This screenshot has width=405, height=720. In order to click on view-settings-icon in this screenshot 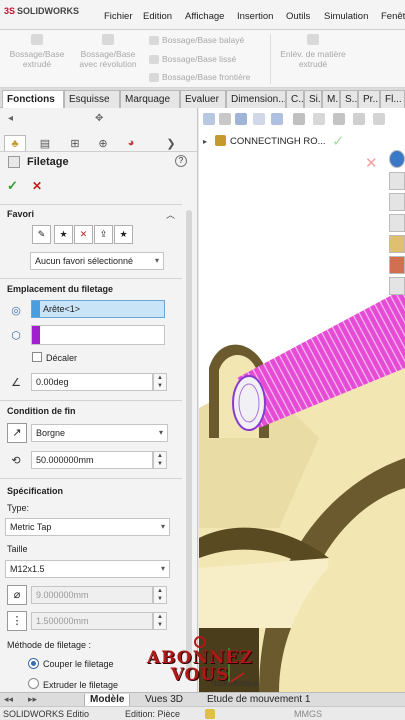, I will do `click(379, 119)`.